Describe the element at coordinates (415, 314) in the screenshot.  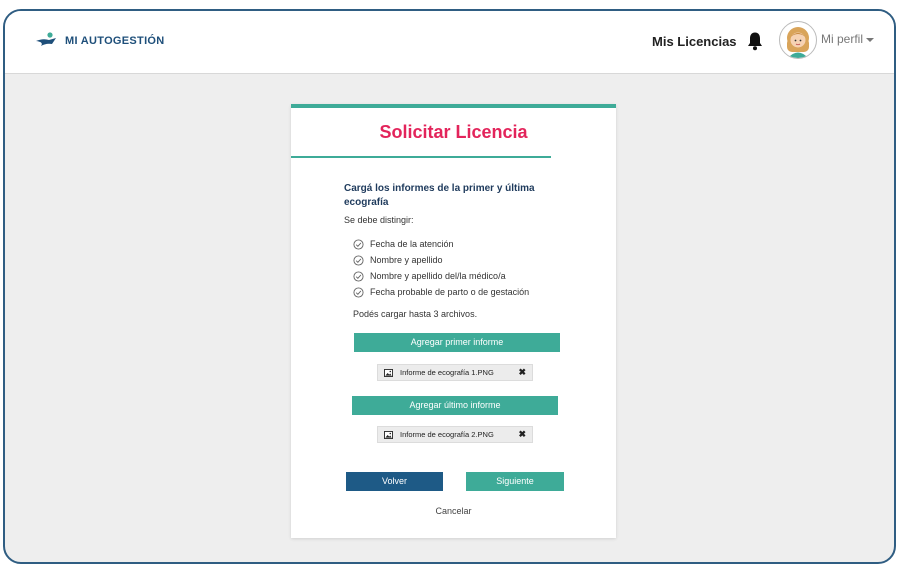
I see `upload-limit-note: Podés cargar hasta 3 archivos.` at that location.